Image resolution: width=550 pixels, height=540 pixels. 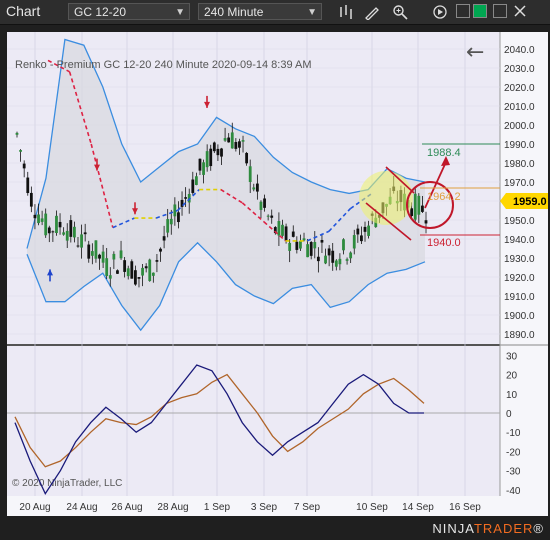 I want to click on zoom-icon, so click(x=400, y=12).